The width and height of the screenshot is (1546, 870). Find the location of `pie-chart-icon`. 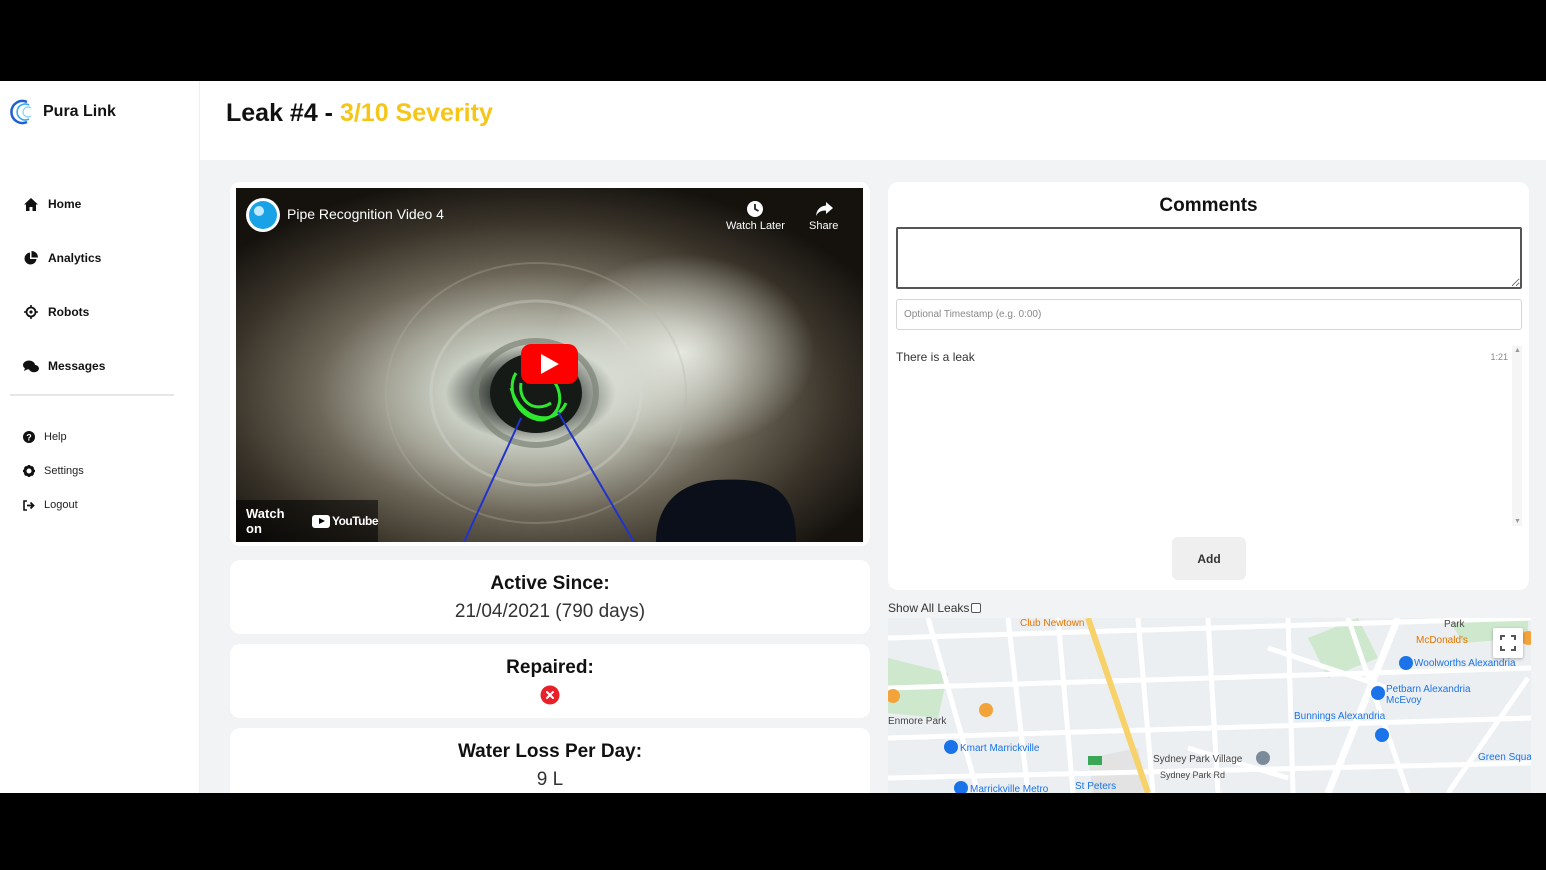

pie-chart-icon is located at coordinates (31, 258).